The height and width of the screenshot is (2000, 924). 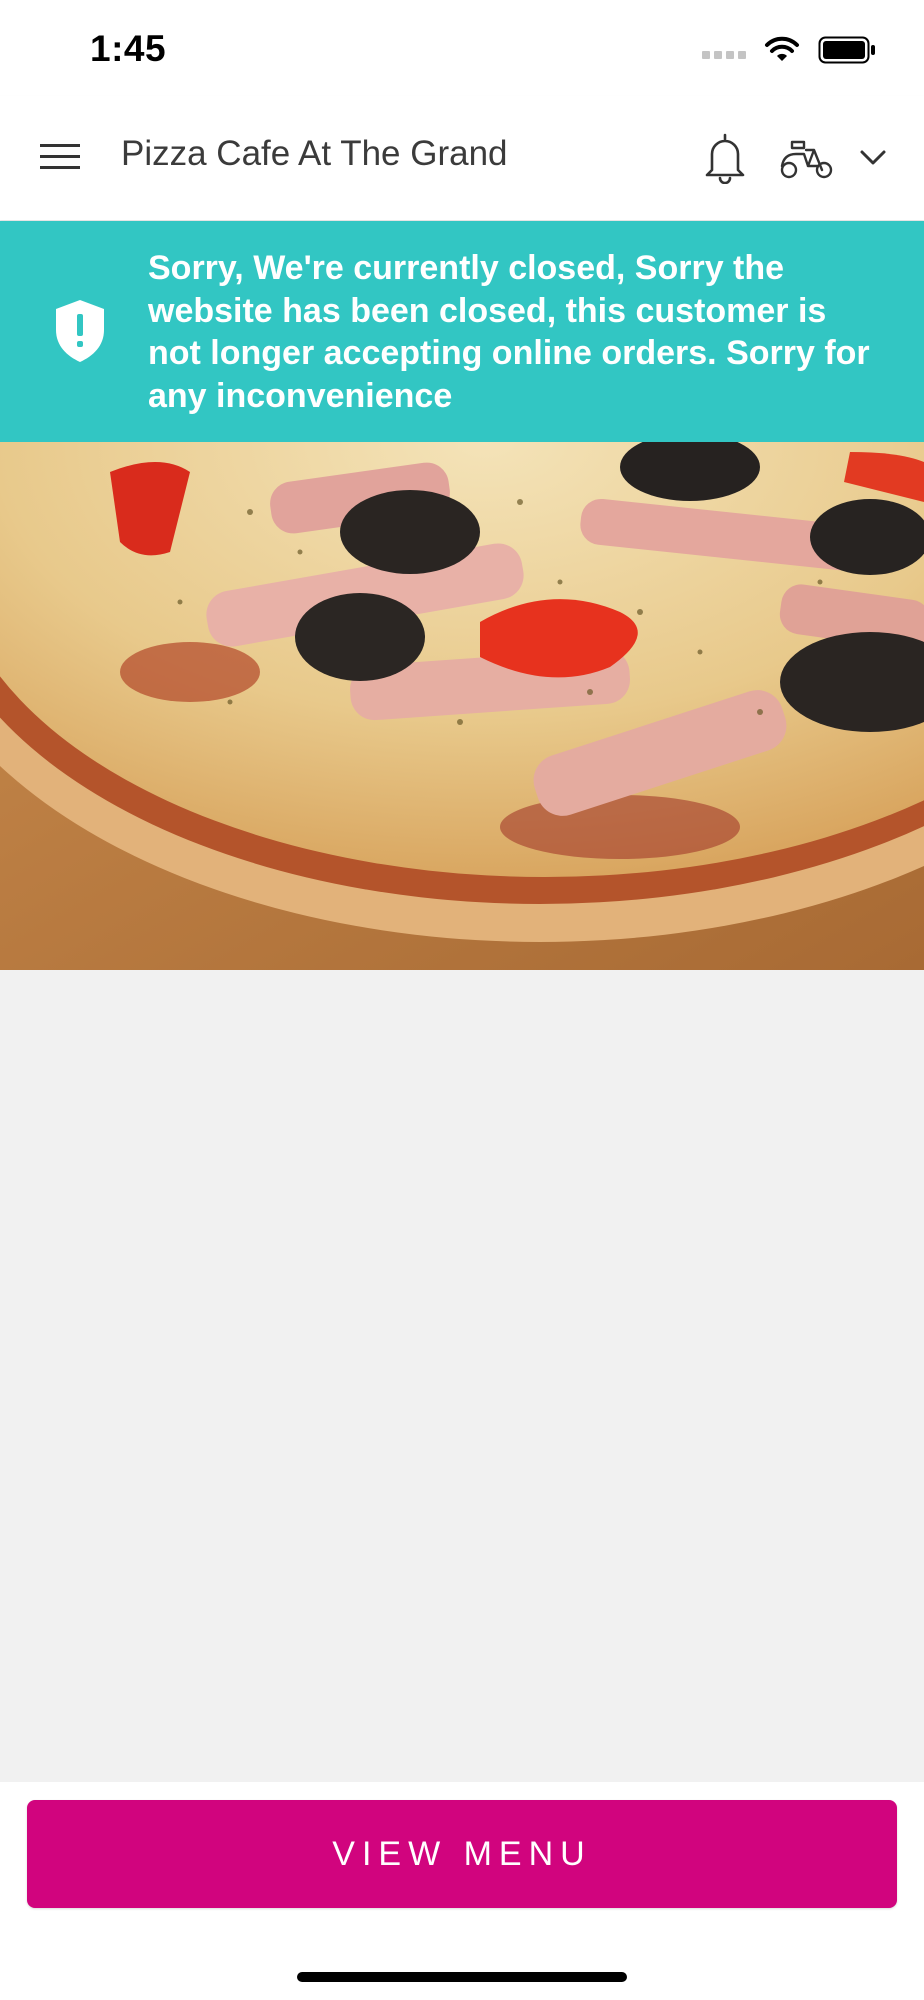 What do you see at coordinates (128, 48) in the screenshot?
I see `status-time: 1:45` at bounding box center [128, 48].